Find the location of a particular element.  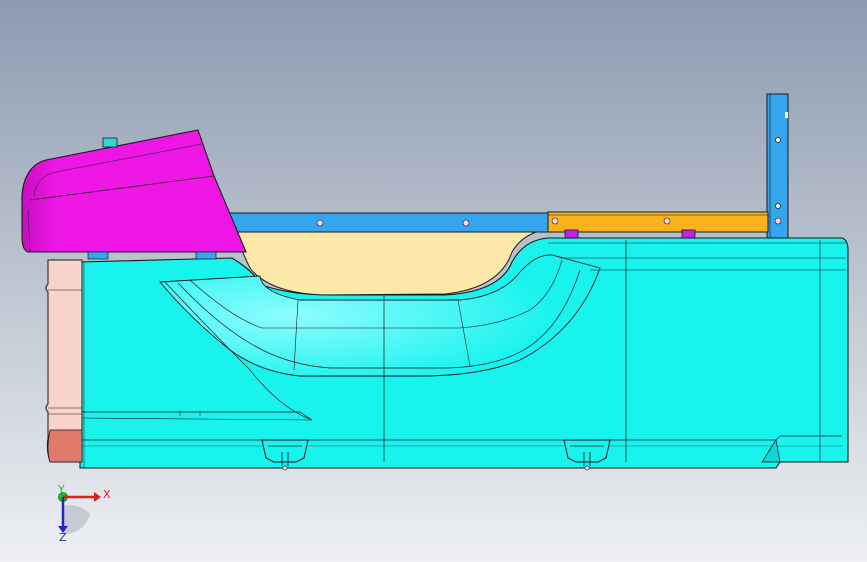

post-notch is located at coordinates (786, 115).